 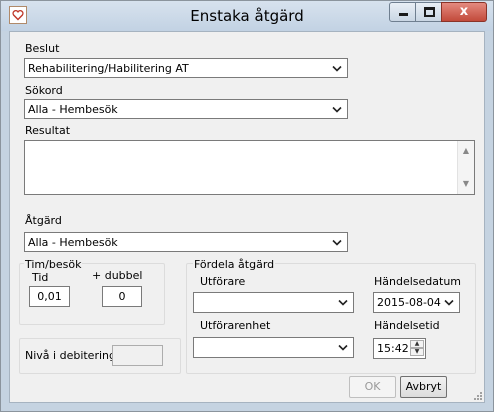 What do you see at coordinates (137, 355) in the screenshot?
I see `niva-input` at bounding box center [137, 355].